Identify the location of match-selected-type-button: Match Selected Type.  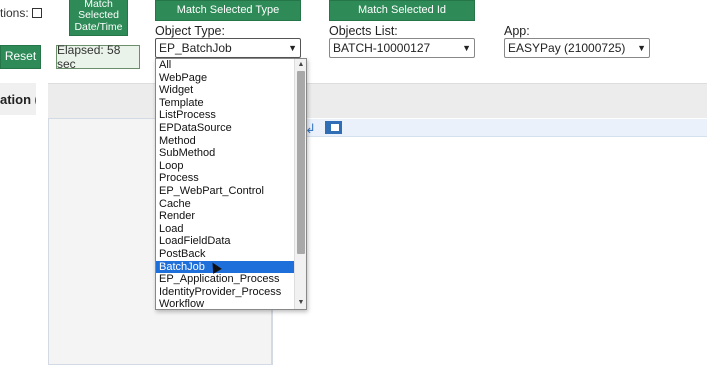
(228, 10).